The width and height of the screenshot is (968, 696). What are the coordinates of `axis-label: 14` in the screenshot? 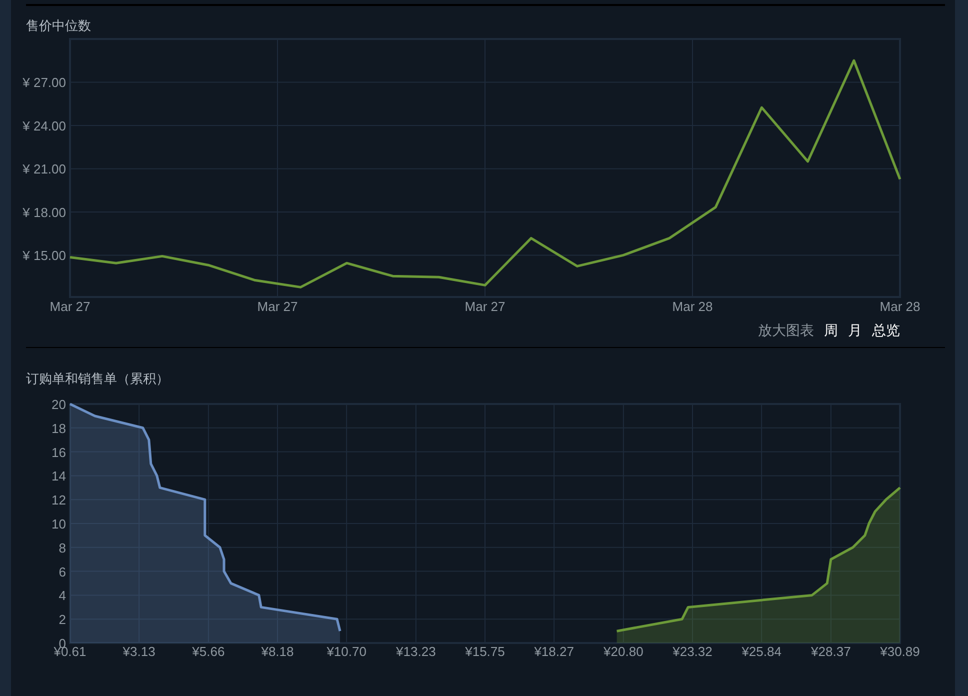 It's located at (59, 476).